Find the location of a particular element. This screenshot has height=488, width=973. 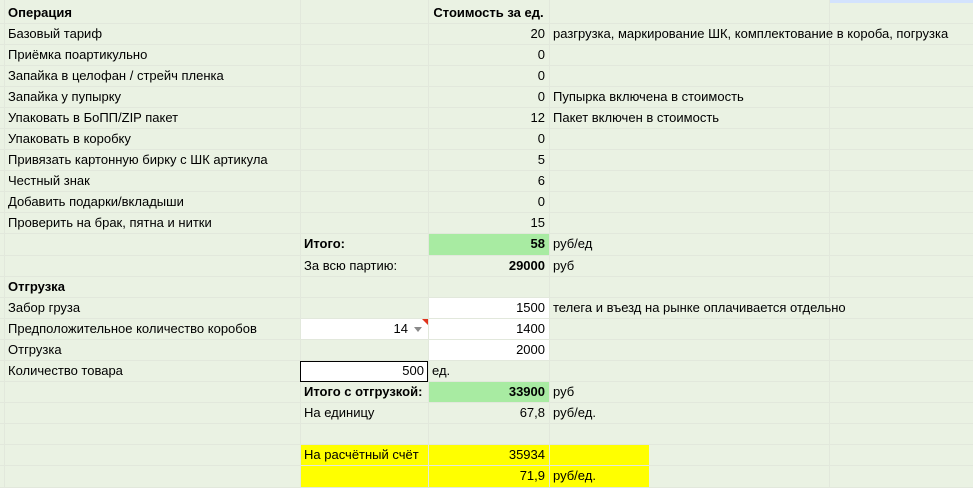

total-value: 58 is located at coordinates (488, 244).